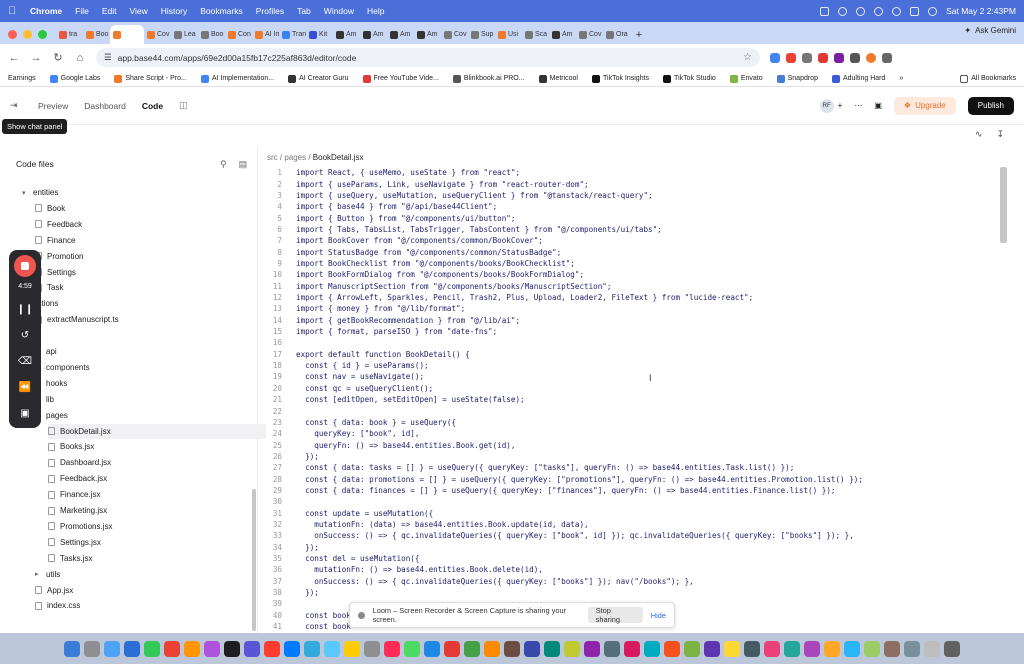 Image resolution: width=1024 pixels, height=664 pixels. Describe the element at coordinates (58, 57) in the screenshot. I see `reload-icon: ↻` at that location.